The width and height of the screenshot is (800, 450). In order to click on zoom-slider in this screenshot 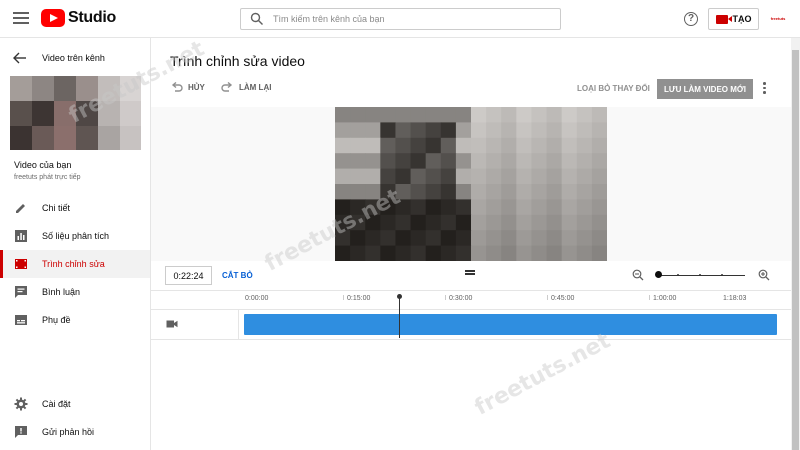, I will do `click(700, 275)`.